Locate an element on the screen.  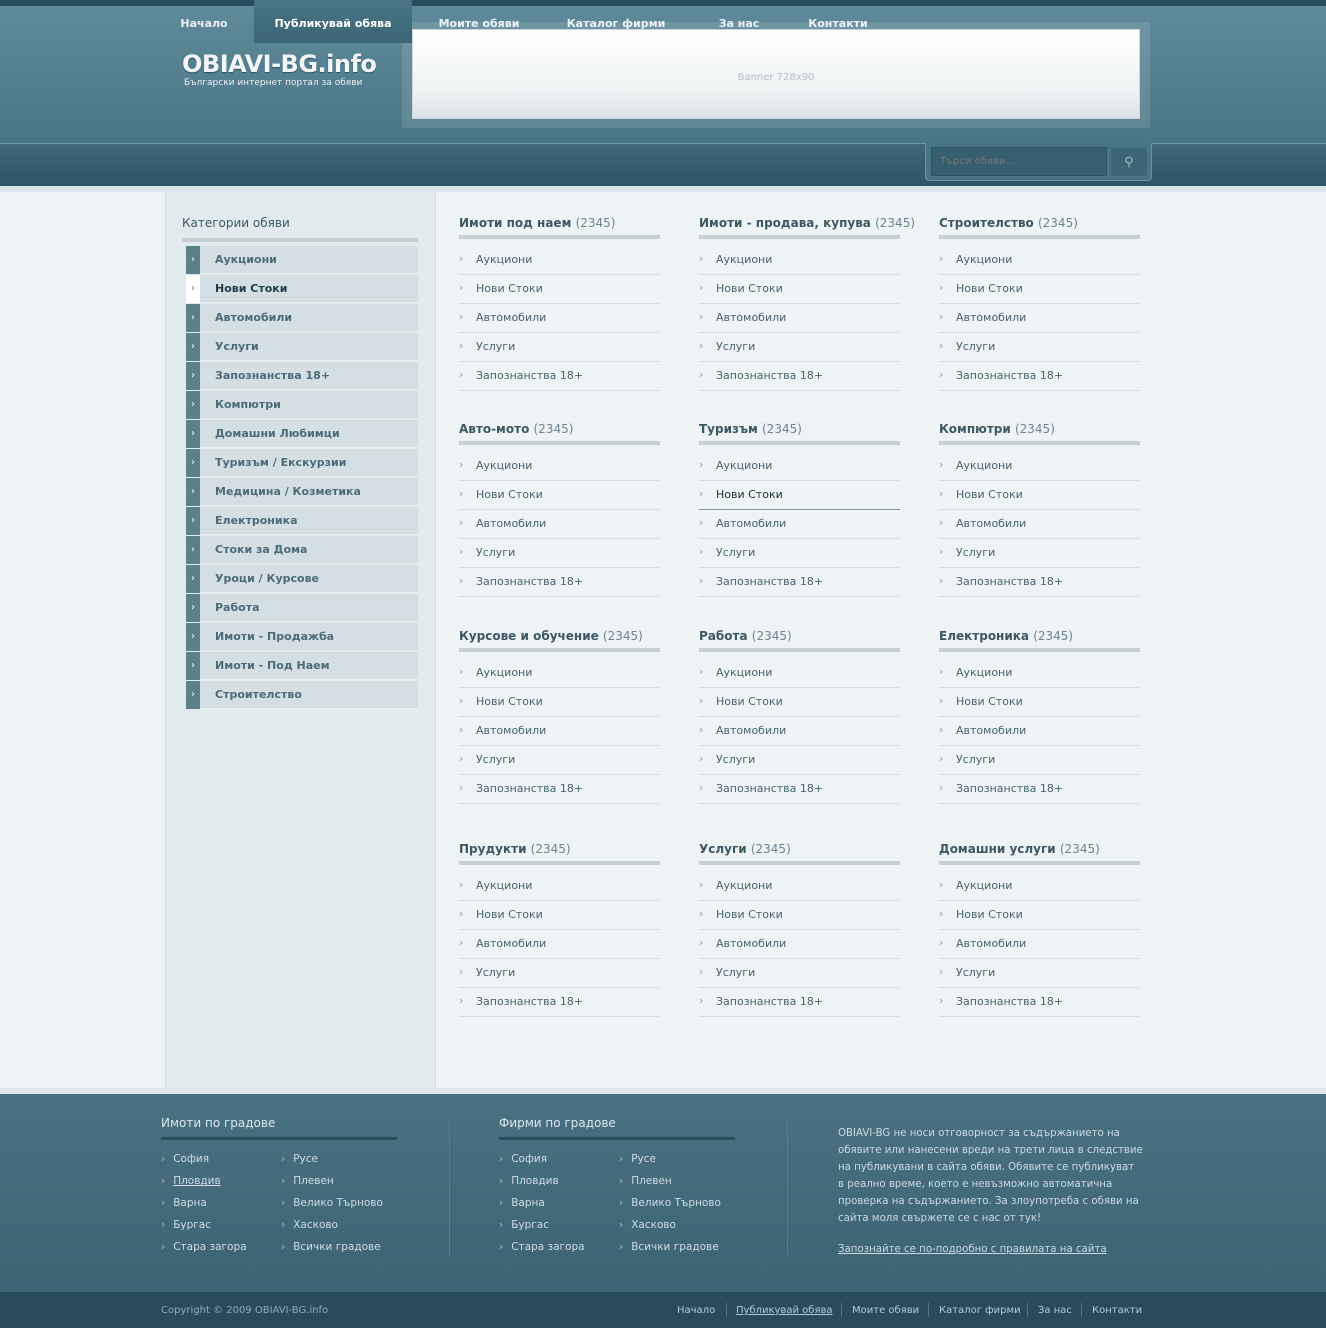
category-block-title: Услуги (2345) is located at coordinates (745, 849).